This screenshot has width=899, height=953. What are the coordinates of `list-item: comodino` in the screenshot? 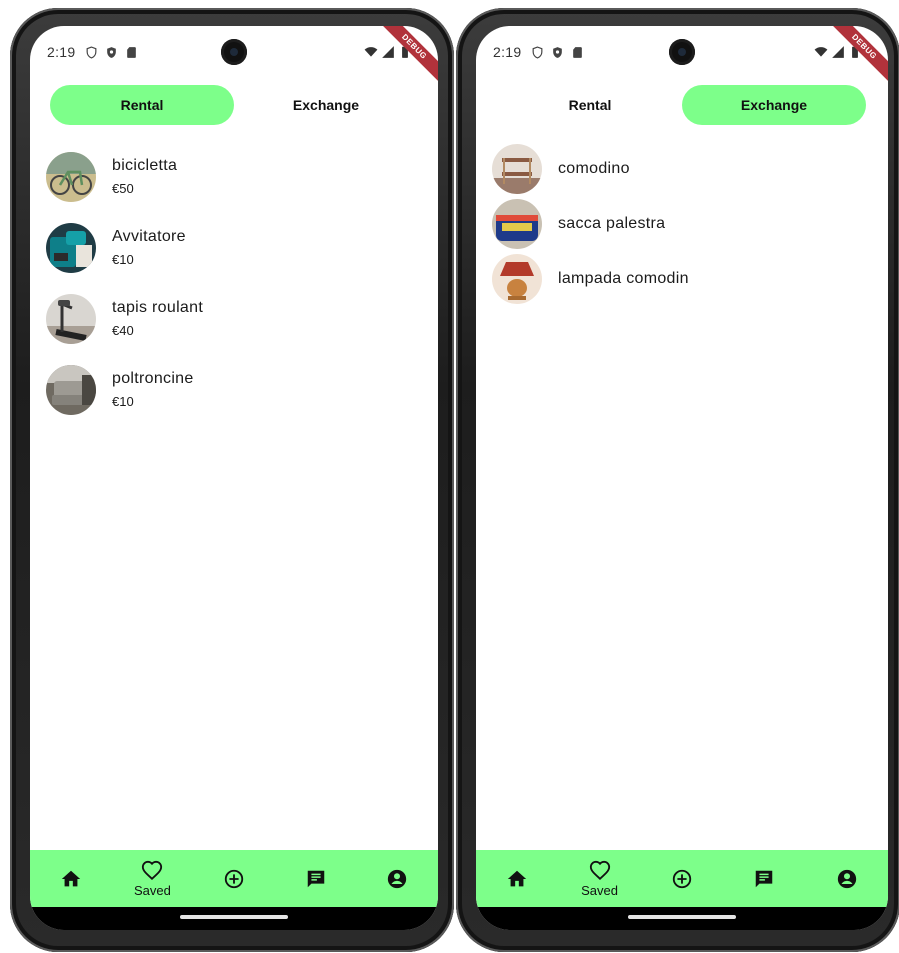 It's located at (682, 168).